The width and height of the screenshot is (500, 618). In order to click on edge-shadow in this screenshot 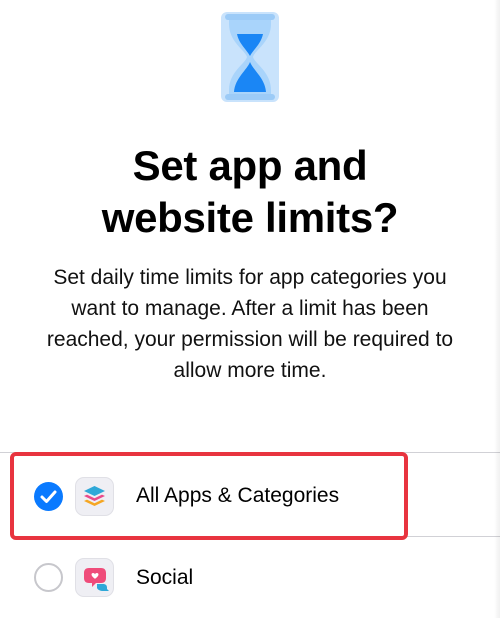, I will do `click(497, 309)`.